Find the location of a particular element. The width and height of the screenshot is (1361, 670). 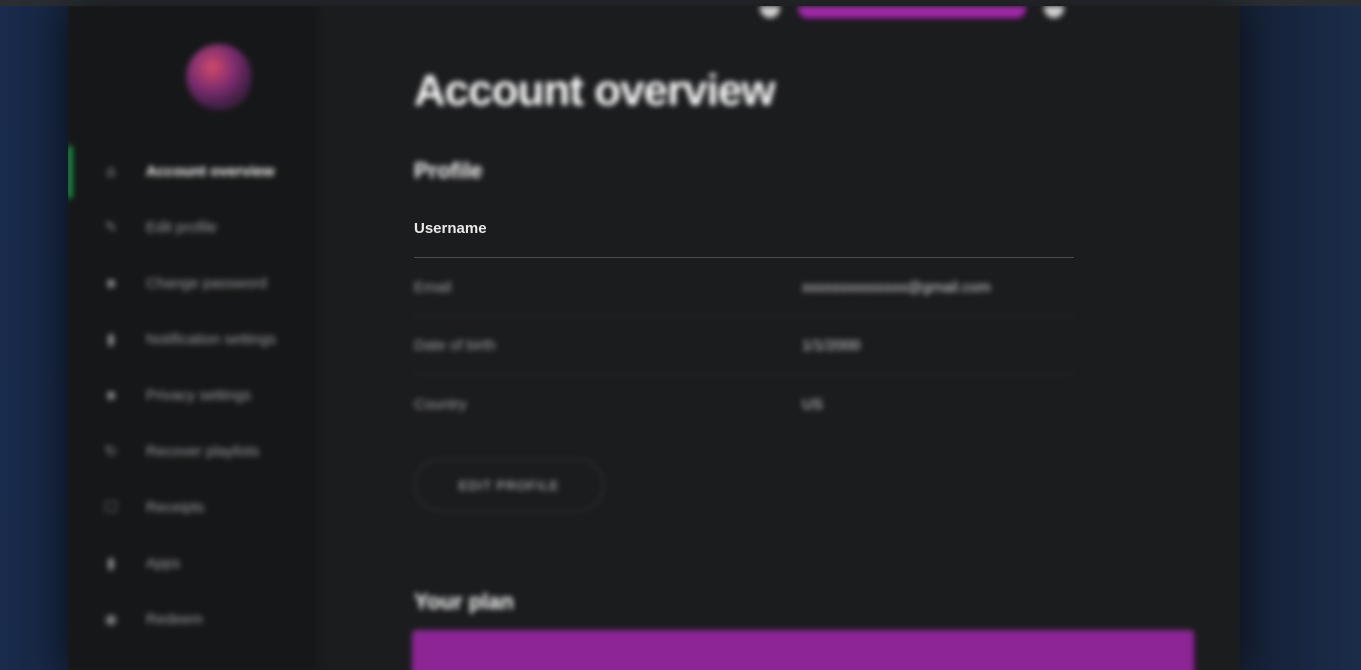

sidebar-item-notification-settings: ▮ Notification settings is located at coordinates (207, 339).